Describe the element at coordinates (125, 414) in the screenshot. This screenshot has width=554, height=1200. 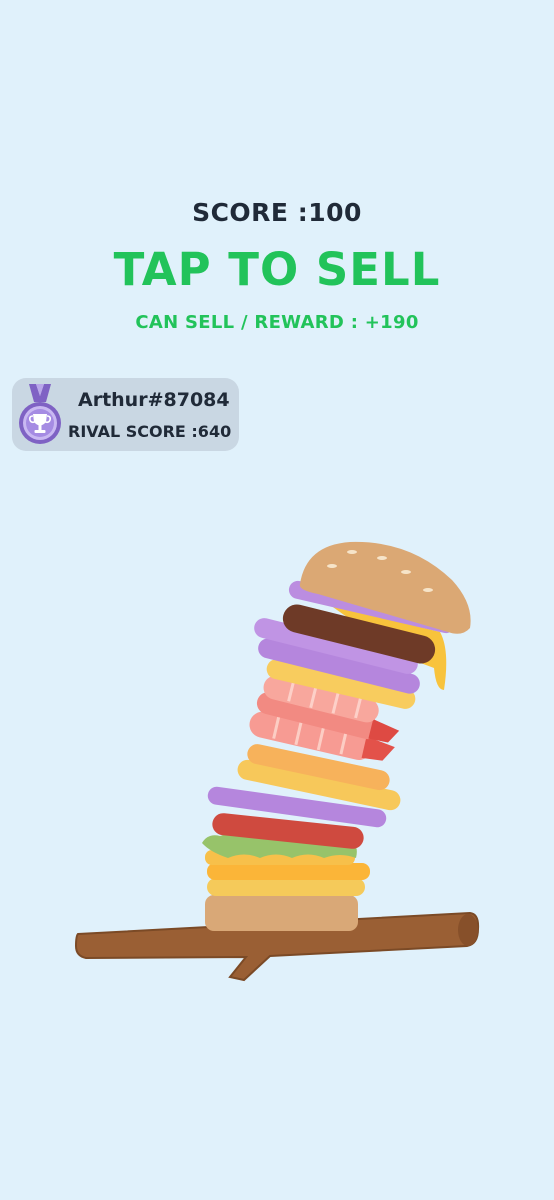
I see `rival-card: Arthur#87084 RIVAL SCORE :640` at that location.